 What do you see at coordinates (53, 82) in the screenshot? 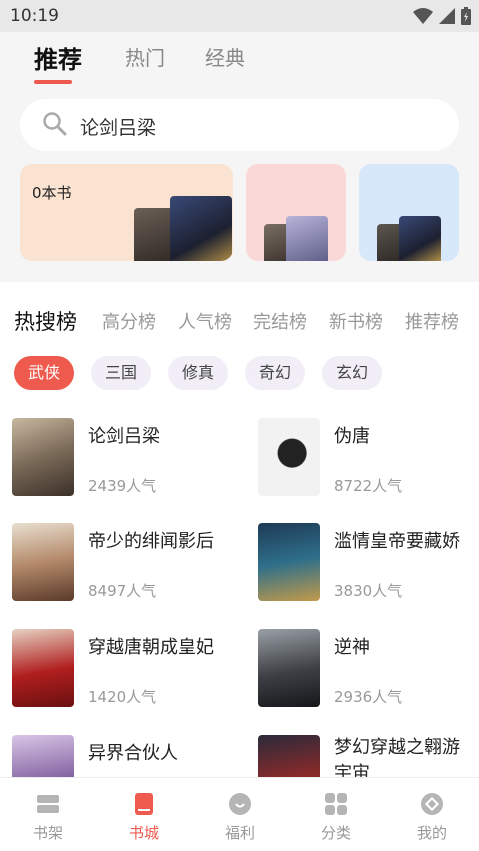
I see `active-tab-indicator` at bounding box center [53, 82].